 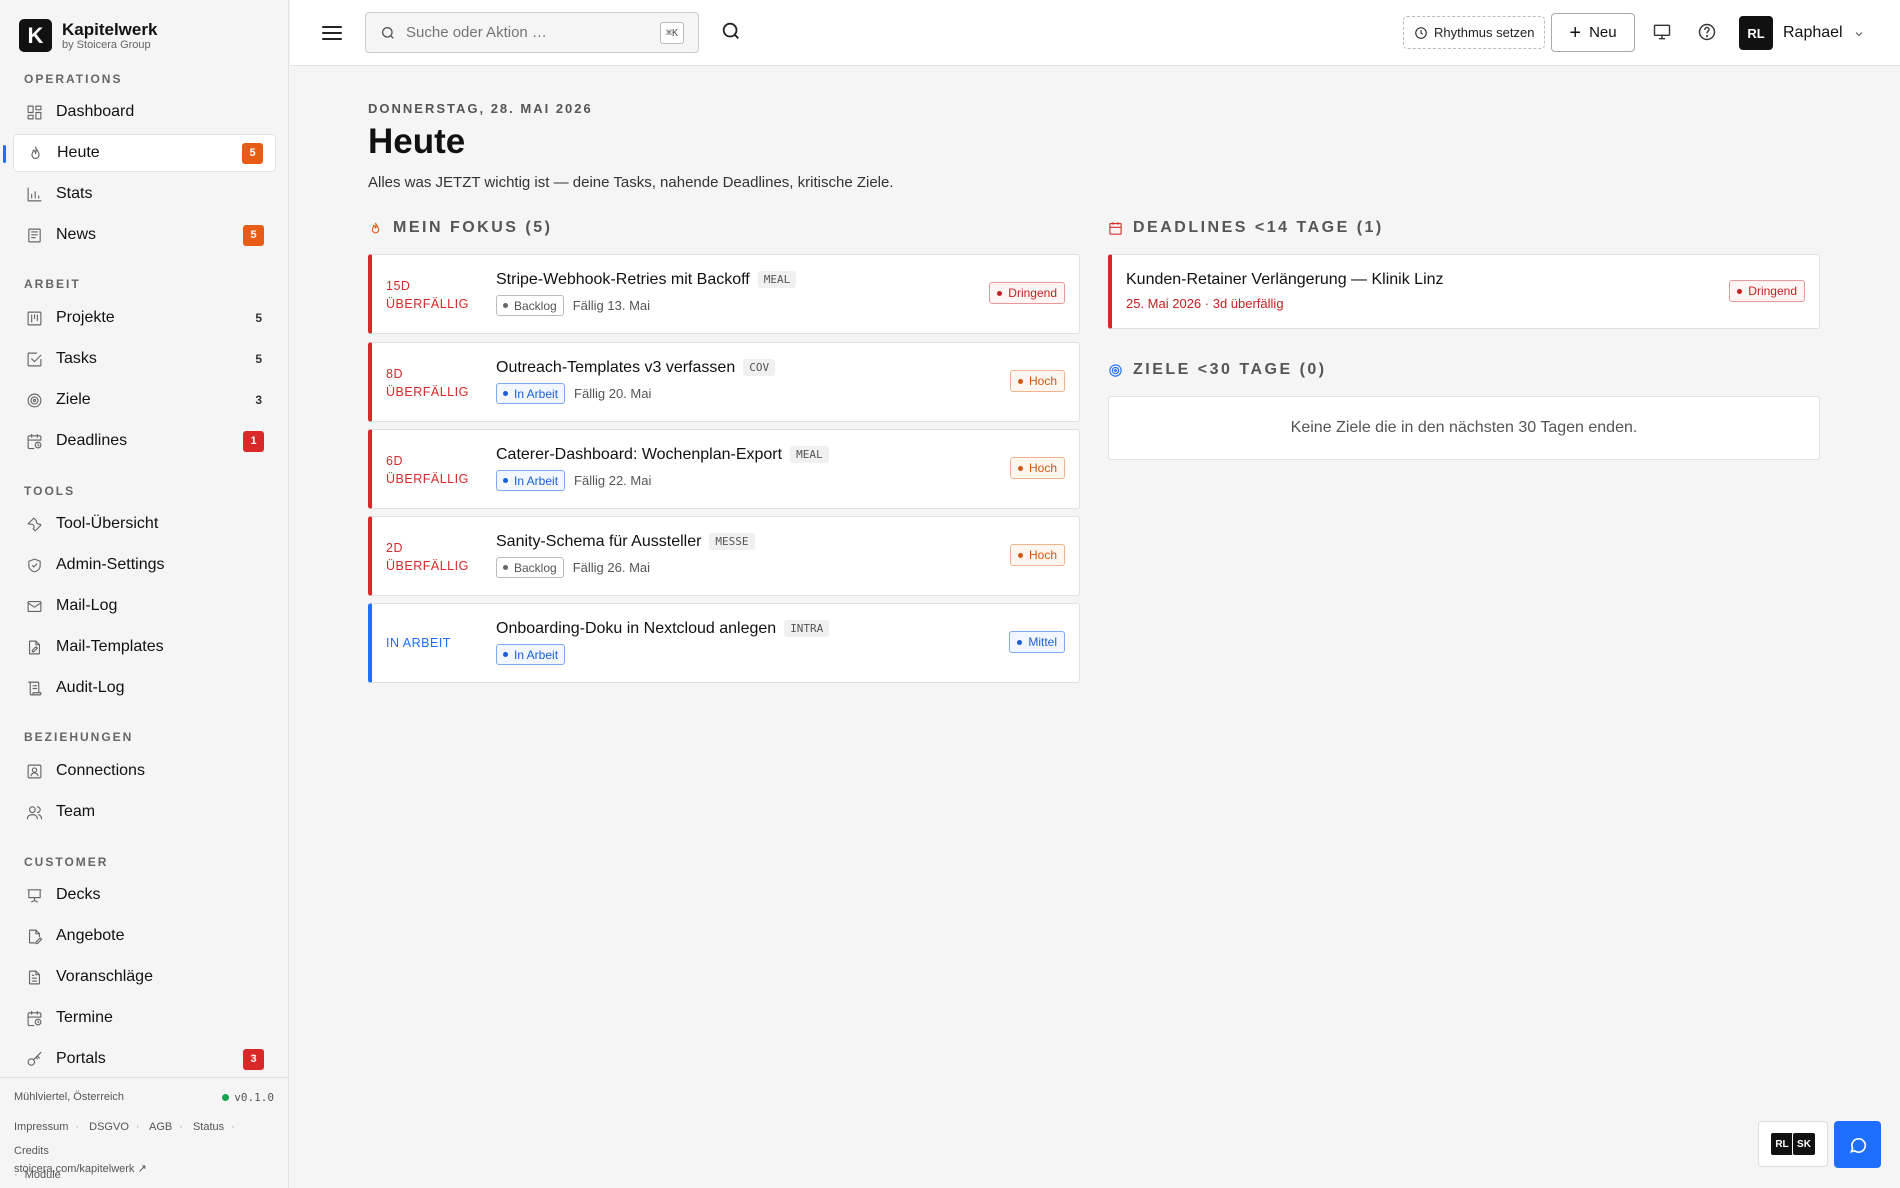 I want to click on sidebar-item-termine: Termine, so click(x=144, y=1018).